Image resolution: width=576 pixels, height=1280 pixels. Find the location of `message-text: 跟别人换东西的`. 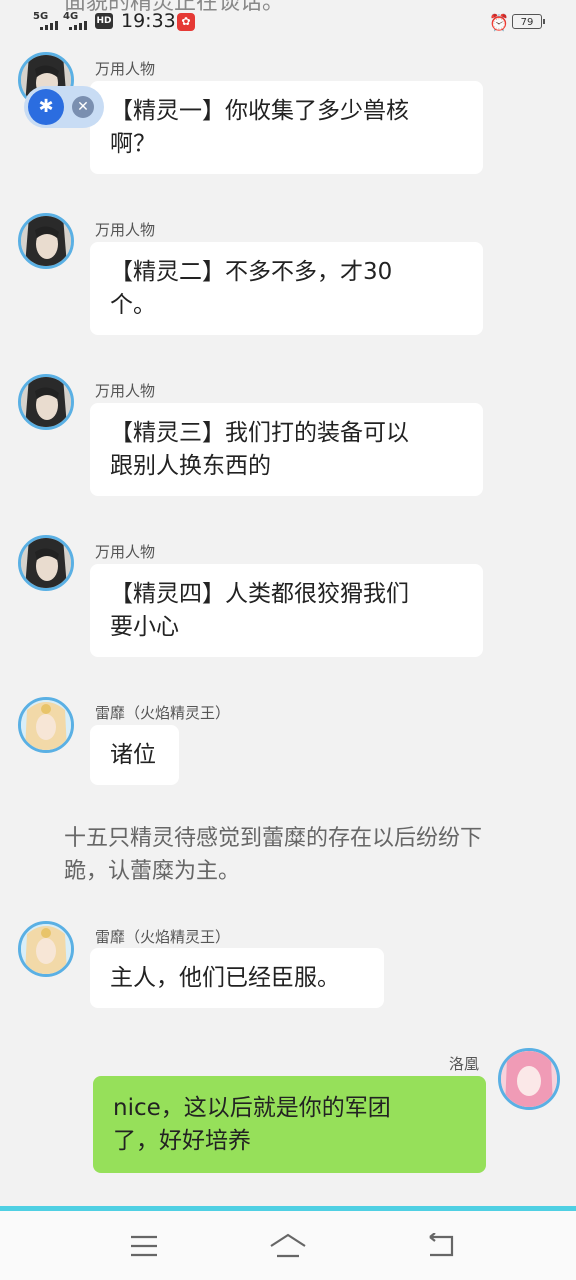

message-text: 跟别人换东西的 is located at coordinates (190, 466).